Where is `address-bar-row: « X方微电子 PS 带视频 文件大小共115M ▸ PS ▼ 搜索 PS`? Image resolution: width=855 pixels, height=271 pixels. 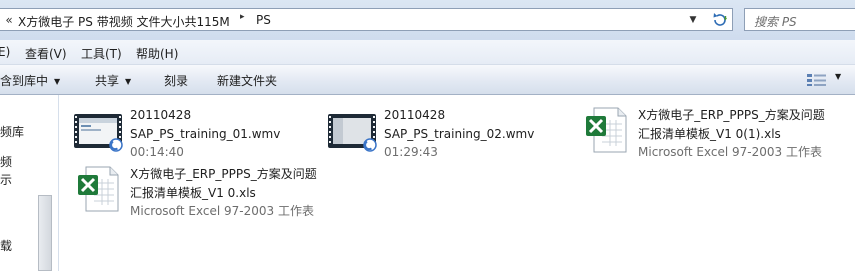 address-bar-row: « X方微电子 PS 带视频 文件大小共115M ▸ PS ▼ 搜索 PS is located at coordinates (427, 20).